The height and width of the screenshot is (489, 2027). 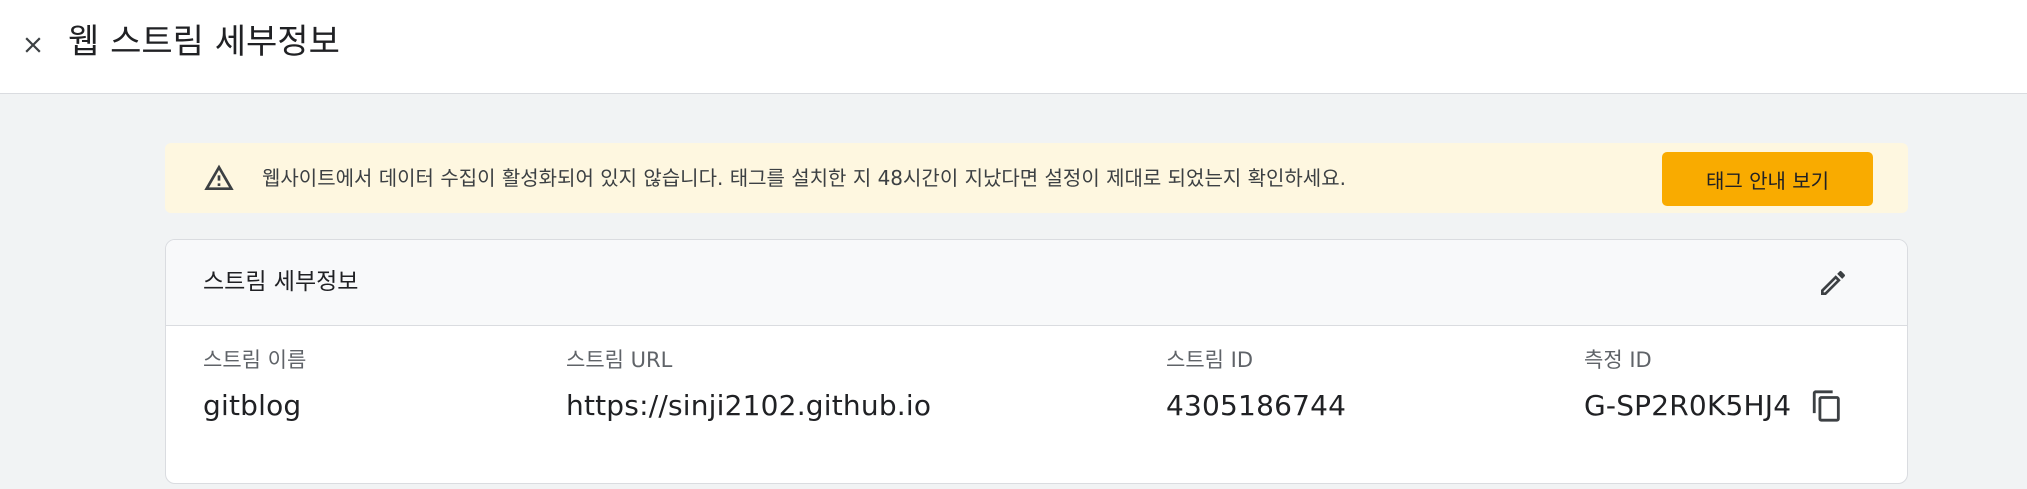 What do you see at coordinates (281, 282) in the screenshot?
I see `card-title: 스트림 세부정보` at bounding box center [281, 282].